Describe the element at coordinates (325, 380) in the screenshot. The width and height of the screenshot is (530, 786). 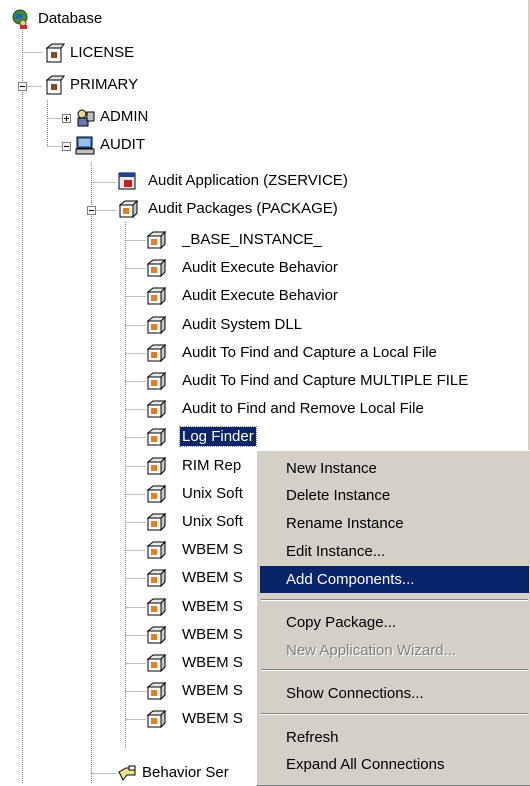
I see `tree-node-label: Audit To Find and Capture MULTIPLE FILE` at that location.